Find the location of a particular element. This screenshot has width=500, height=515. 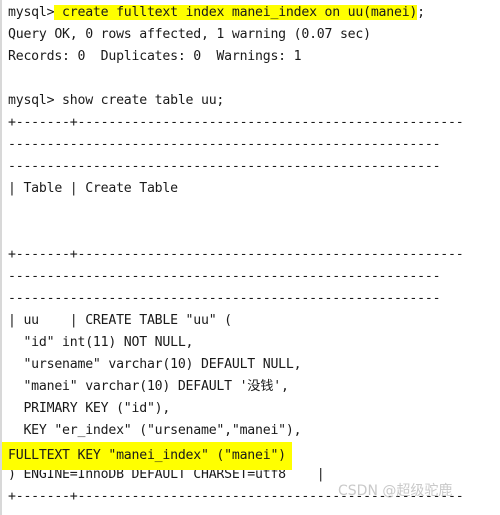

terminal-line-column-headers: | Table | Create Table is located at coordinates (93, 188).